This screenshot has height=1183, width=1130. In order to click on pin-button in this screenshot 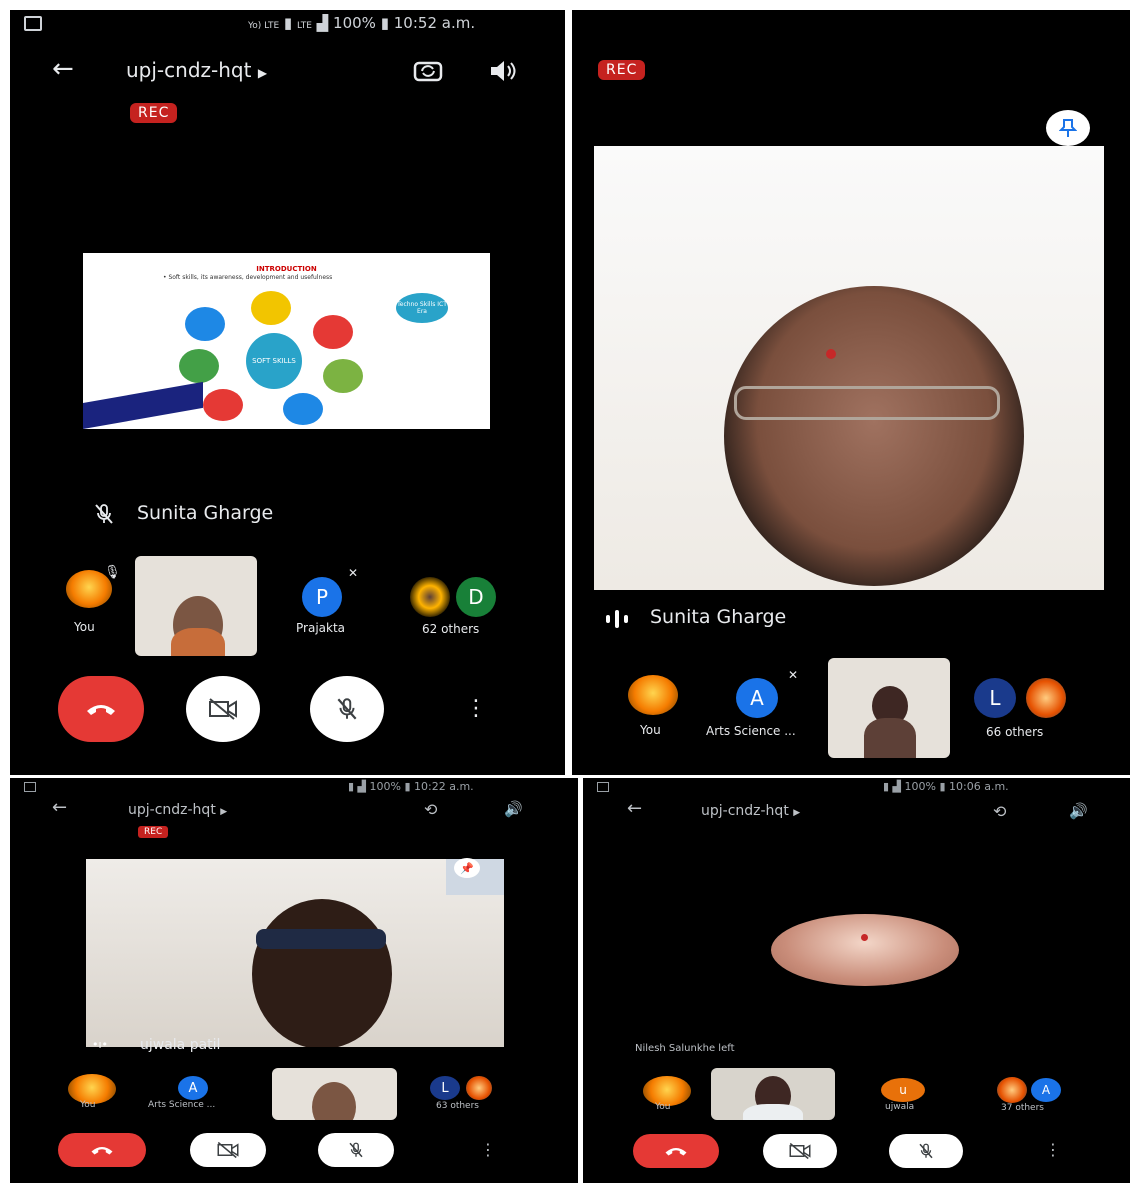, I will do `click(1068, 128)`.